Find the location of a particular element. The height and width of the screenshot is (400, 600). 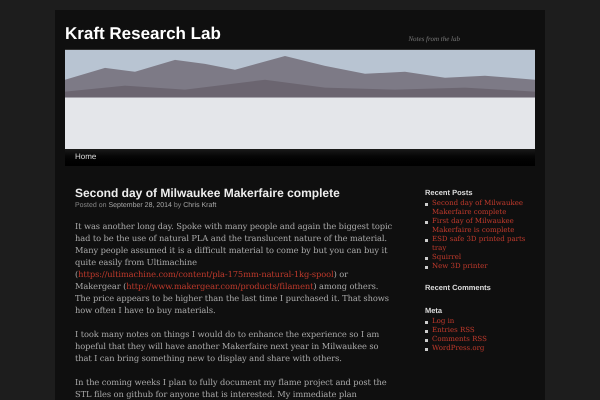

post-paragraph: In the coming weeks I plan to fully document my flame project and post the STL files on github for anyone that is interested. My immediate plan is located at coordinates (231, 388).